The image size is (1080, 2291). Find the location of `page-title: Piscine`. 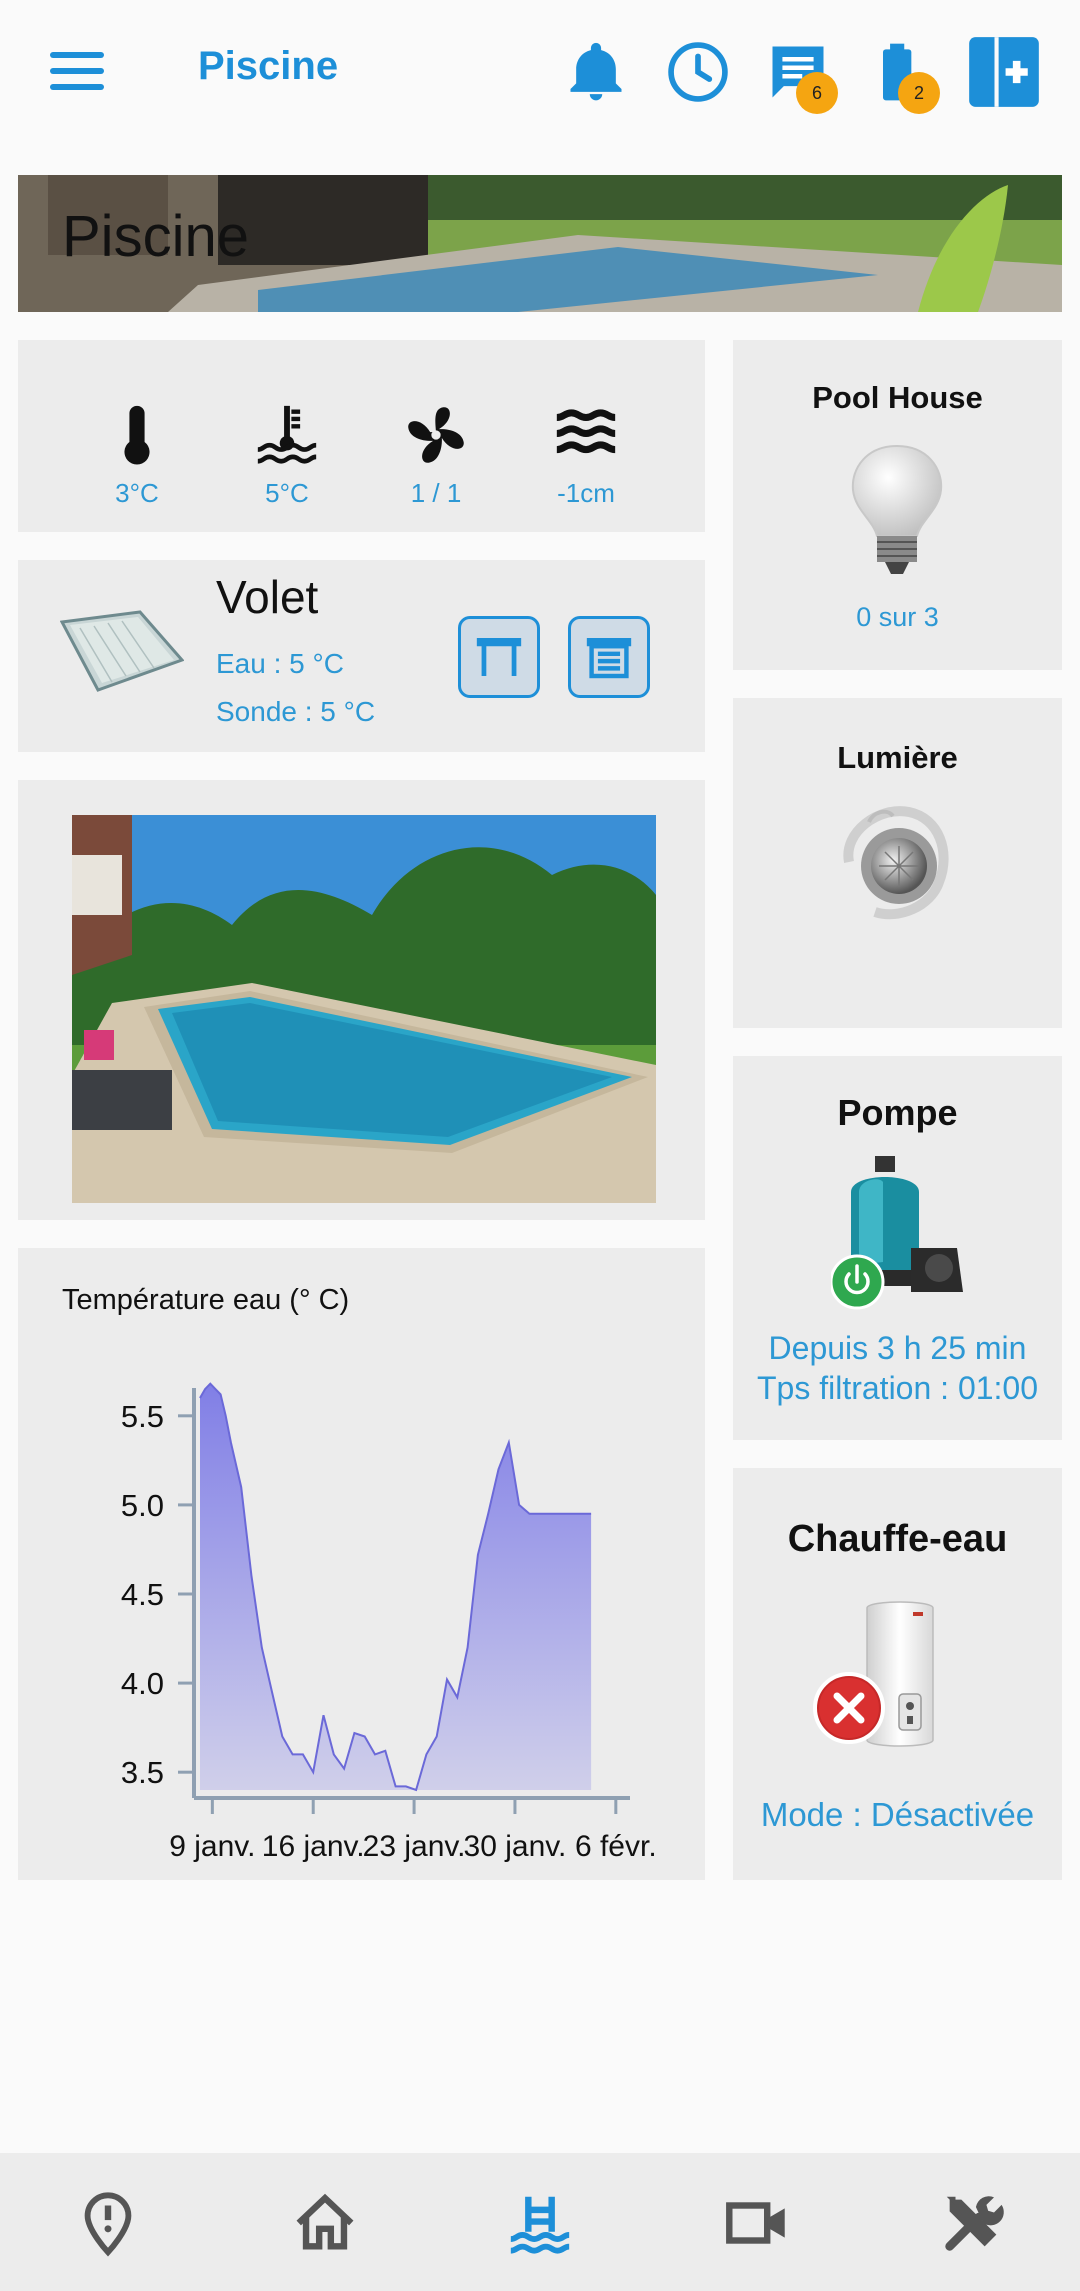

page-title: Piscine is located at coordinates (268, 66).